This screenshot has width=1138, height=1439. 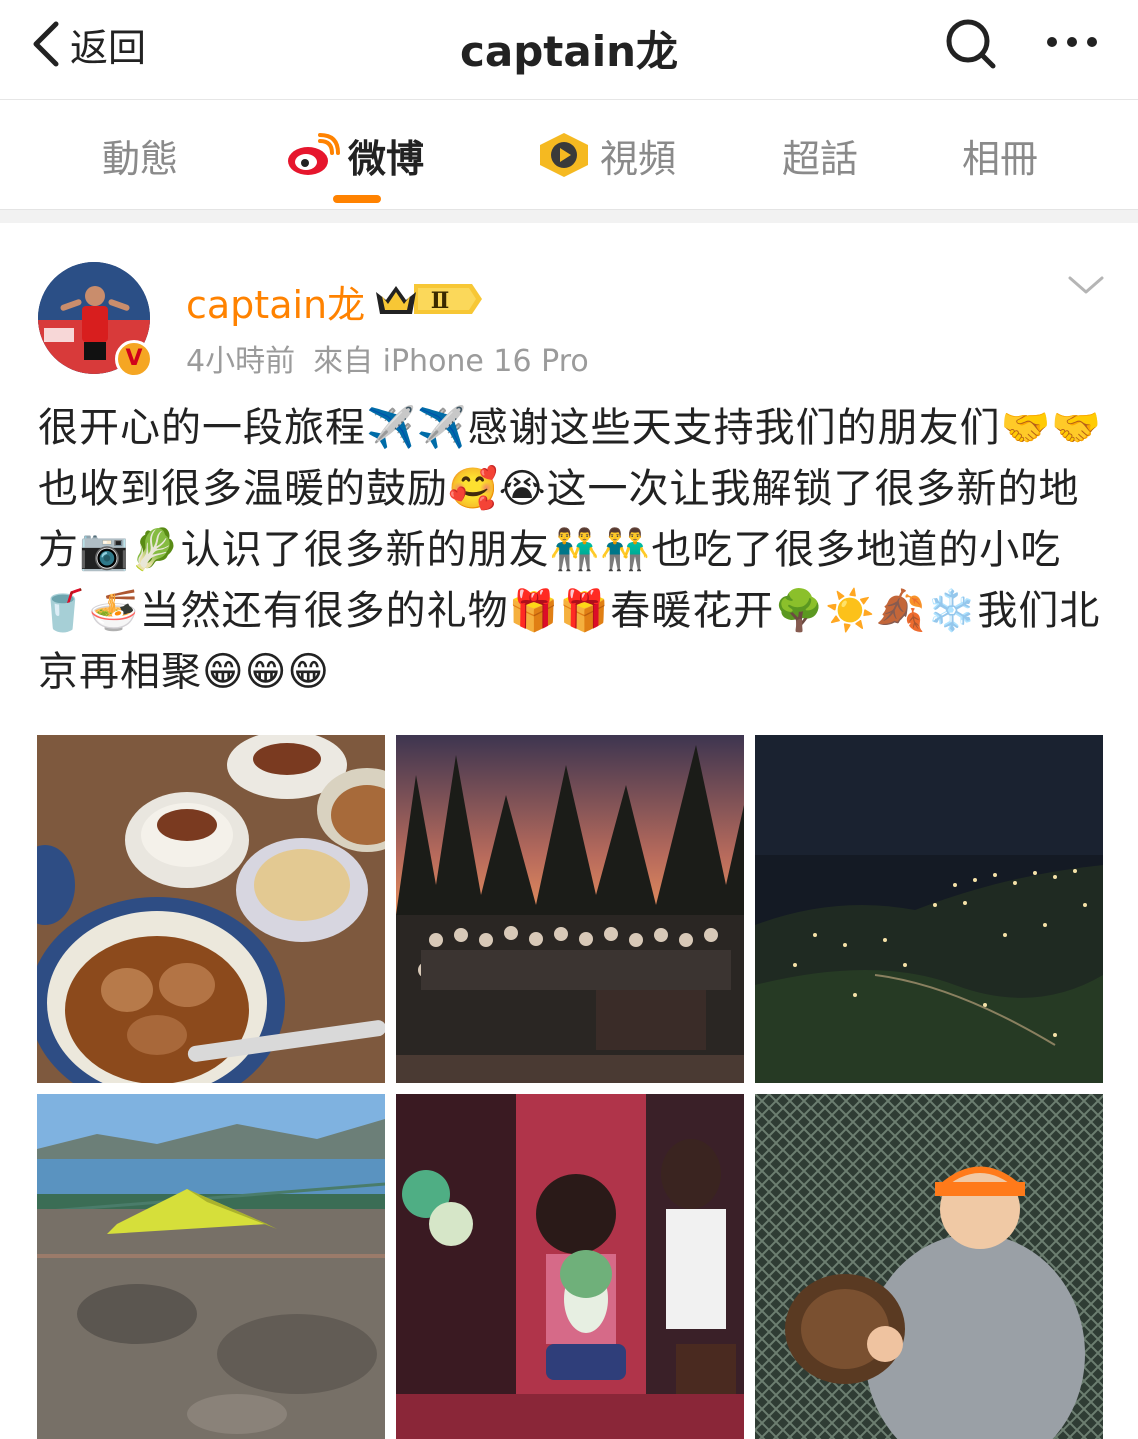 What do you see at coordinates (357, 199) in the screenshot?
I see `active-tab-indicator` at bounding box center [357, 199].